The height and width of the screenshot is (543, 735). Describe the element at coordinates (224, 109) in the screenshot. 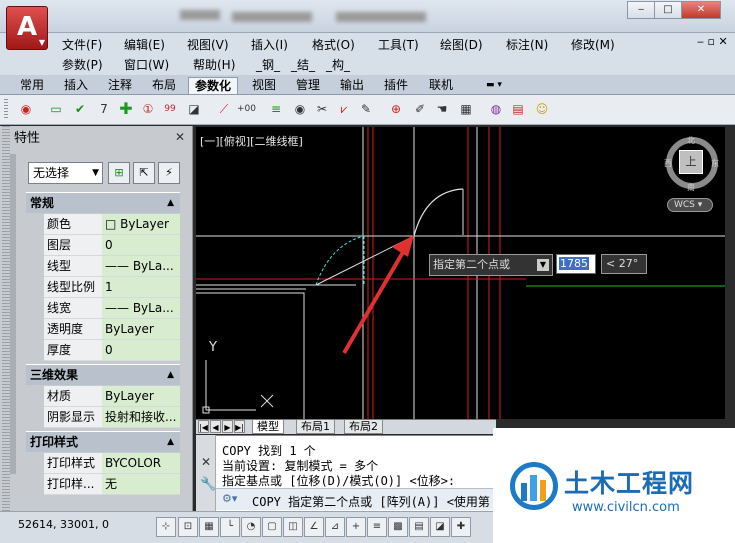

I see `line-pencil-icon: ⟋` at that location.